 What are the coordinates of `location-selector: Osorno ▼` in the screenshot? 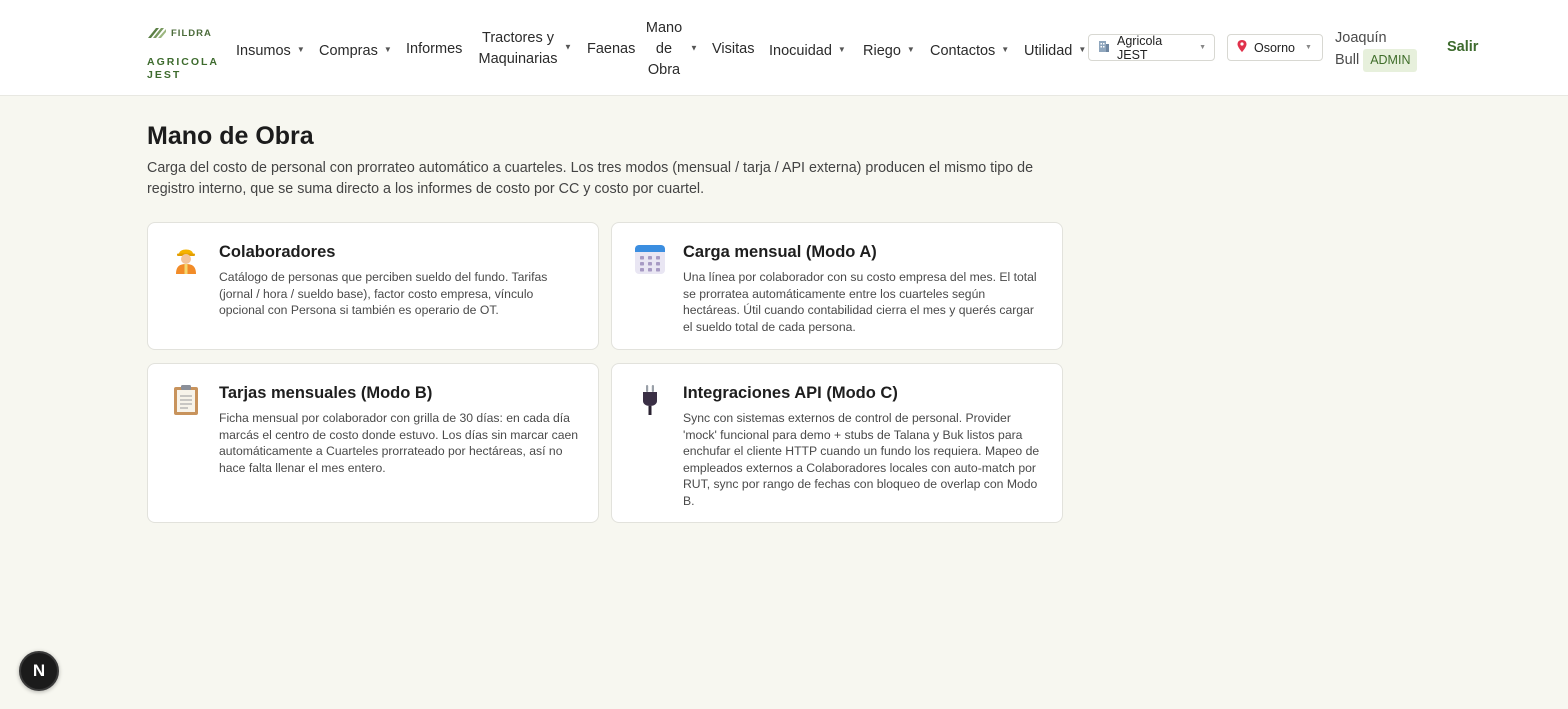 It's located at (1275, 47).